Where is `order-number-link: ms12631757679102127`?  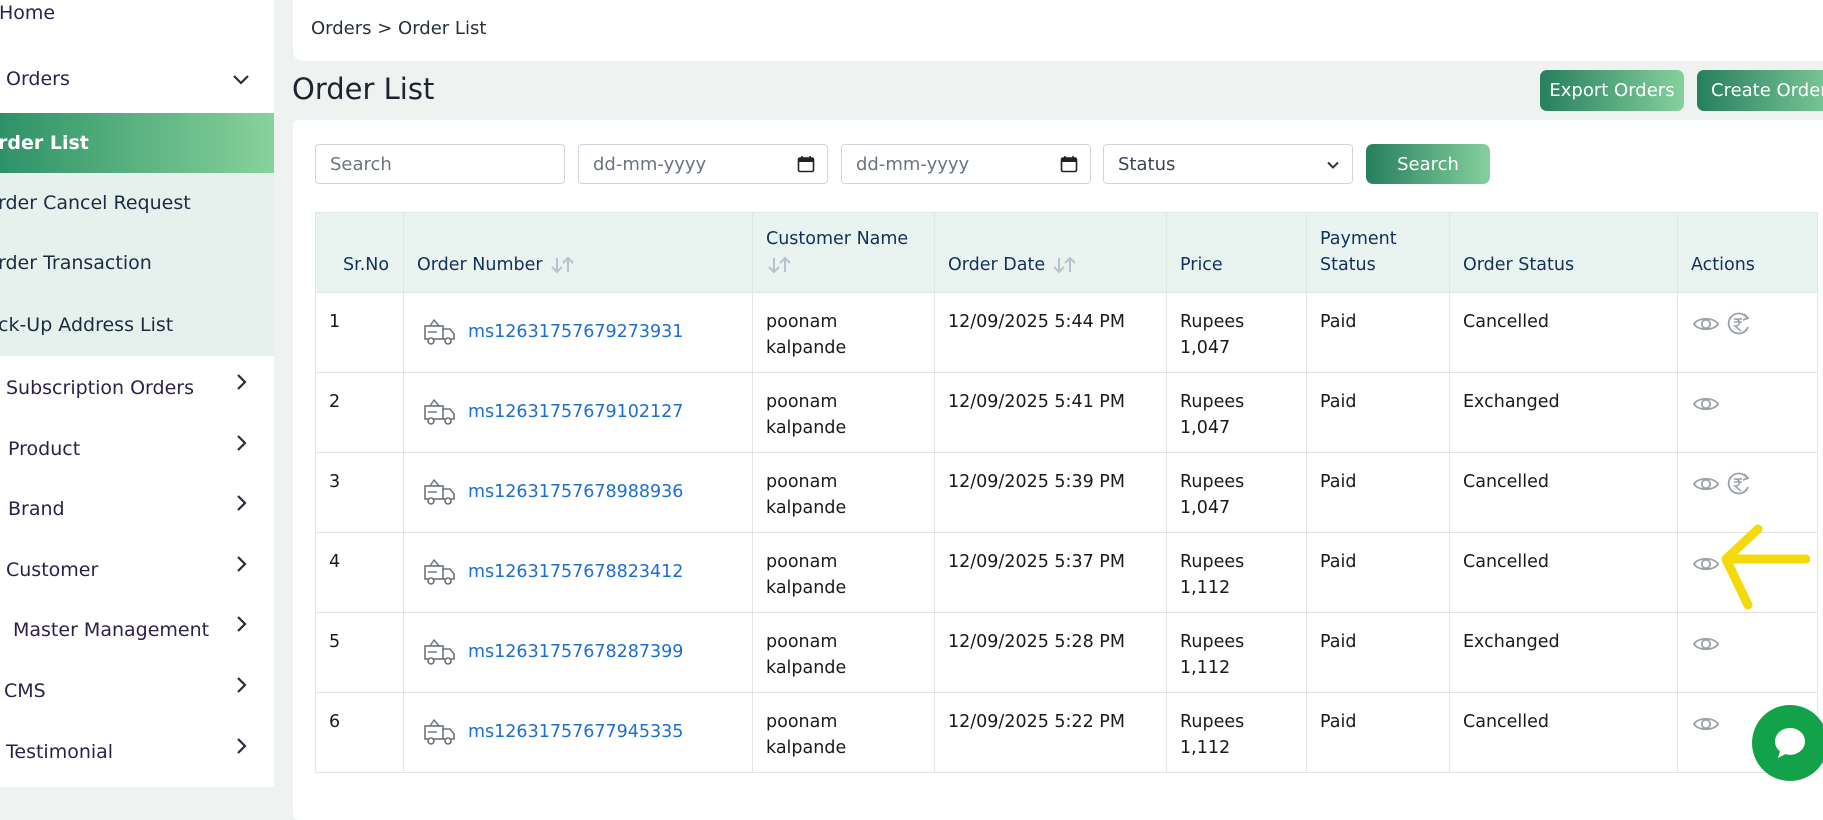 order-number-link: ms12631757679102127 is located at coordinates (575, 412).